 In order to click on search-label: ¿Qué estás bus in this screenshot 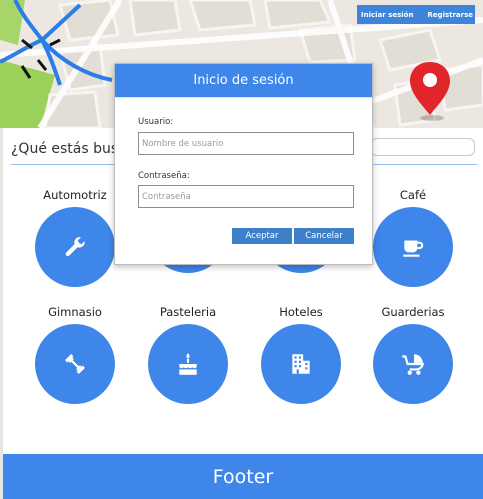, I will do `click(65, 149)`.